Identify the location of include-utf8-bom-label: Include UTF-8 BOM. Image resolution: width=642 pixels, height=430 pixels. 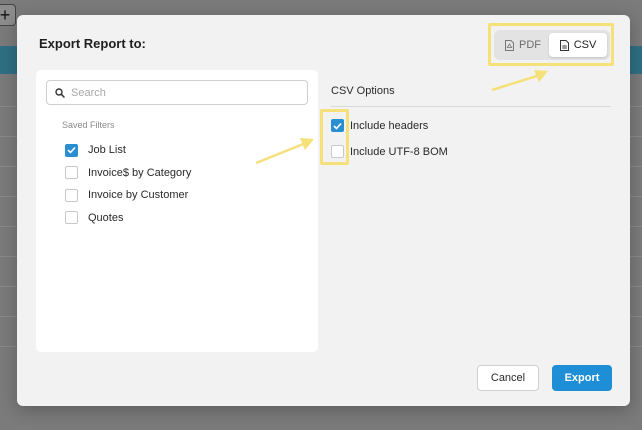
(399, 151).